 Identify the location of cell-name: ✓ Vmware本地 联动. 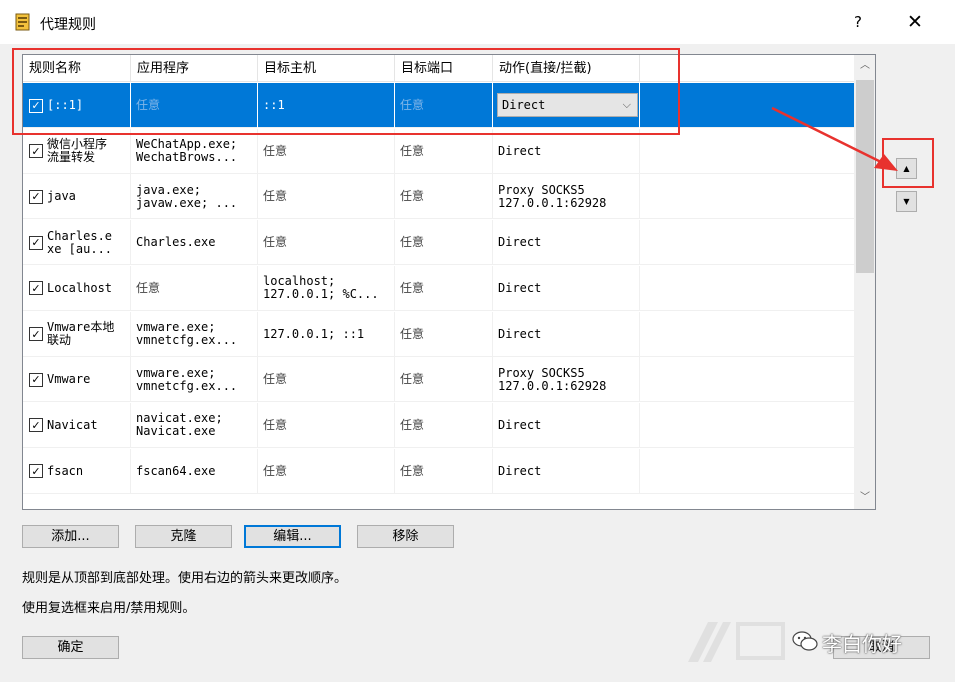
(77, 334).